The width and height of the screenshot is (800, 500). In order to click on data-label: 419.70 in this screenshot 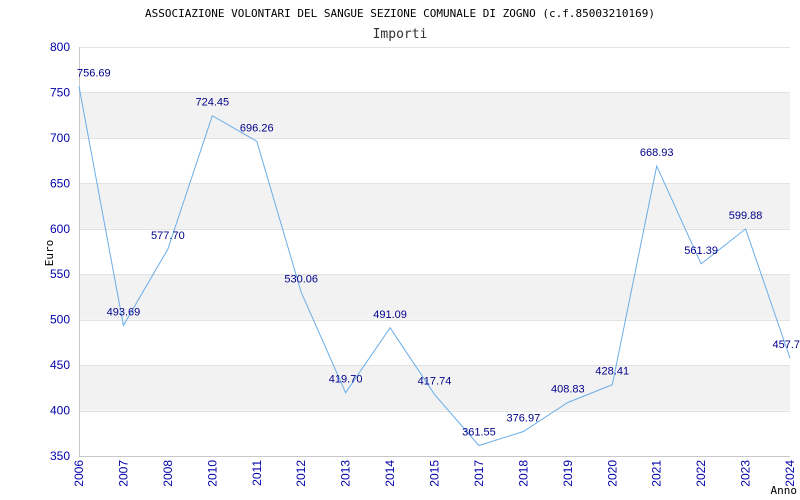, I will do `click(346, 380)`.